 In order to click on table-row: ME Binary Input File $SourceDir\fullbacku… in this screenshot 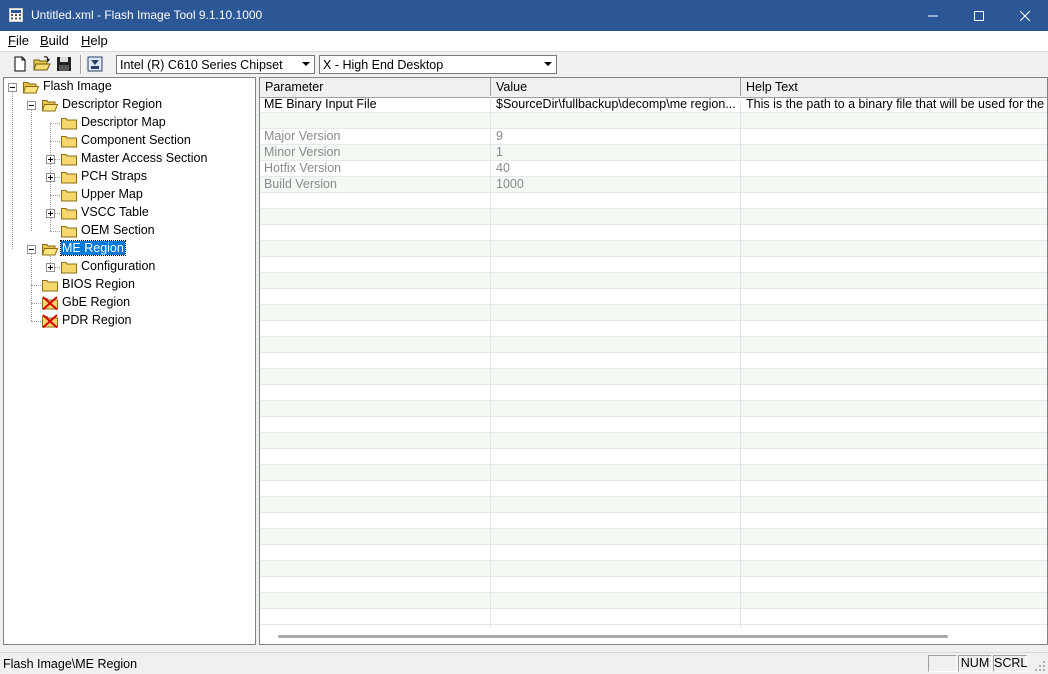, I will do `click(653, 105)`.